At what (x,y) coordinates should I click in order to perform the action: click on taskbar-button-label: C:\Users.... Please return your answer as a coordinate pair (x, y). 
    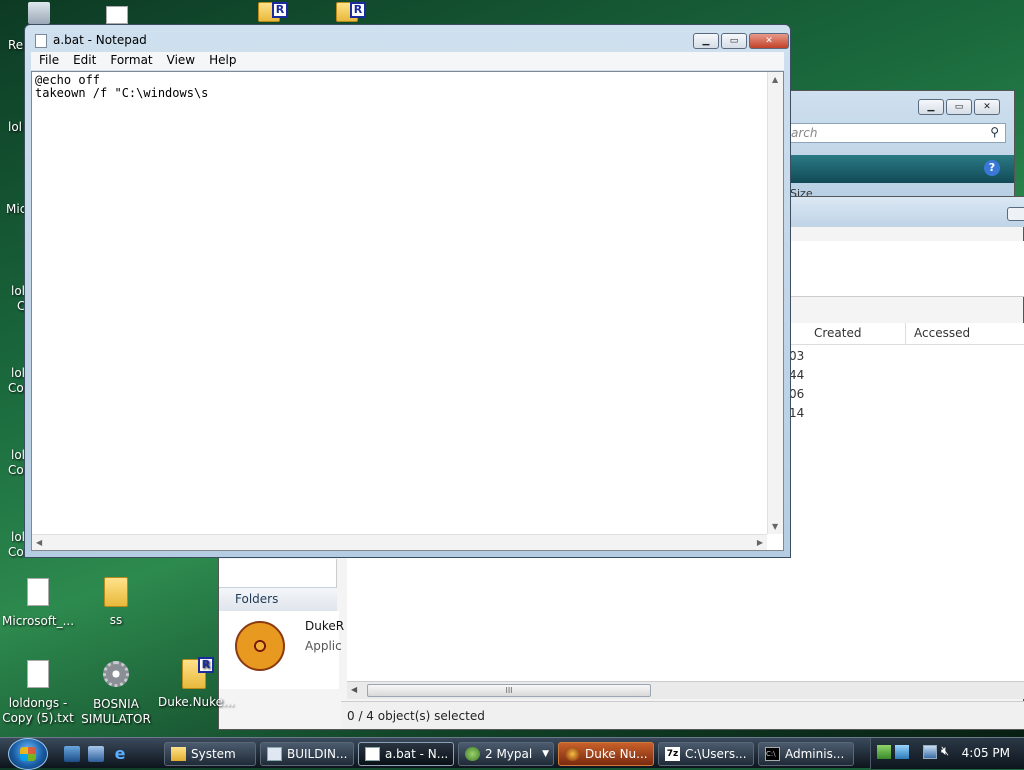
    Looking at the image, I should click on (716, 754).